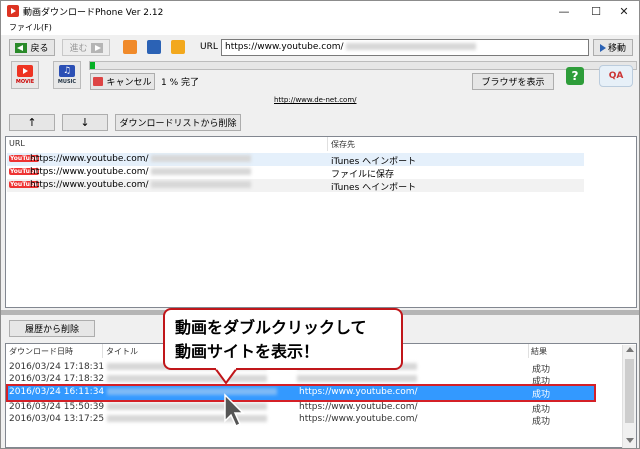  I want to click on url-value: https://www.youtube.com/, so click(284, 47).